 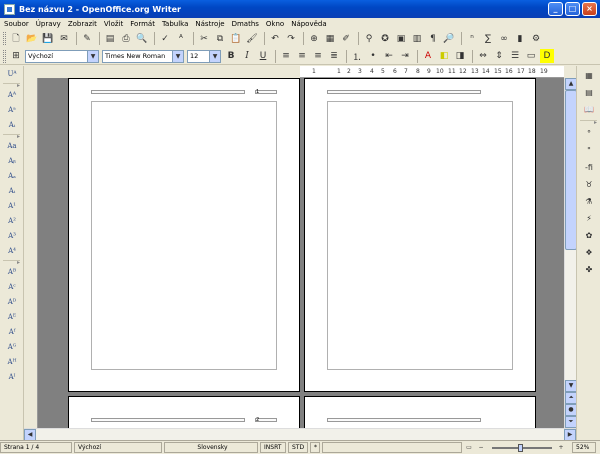 I want to click on autospellcheck-icon: ᴬ, so click(x=181, y=39).